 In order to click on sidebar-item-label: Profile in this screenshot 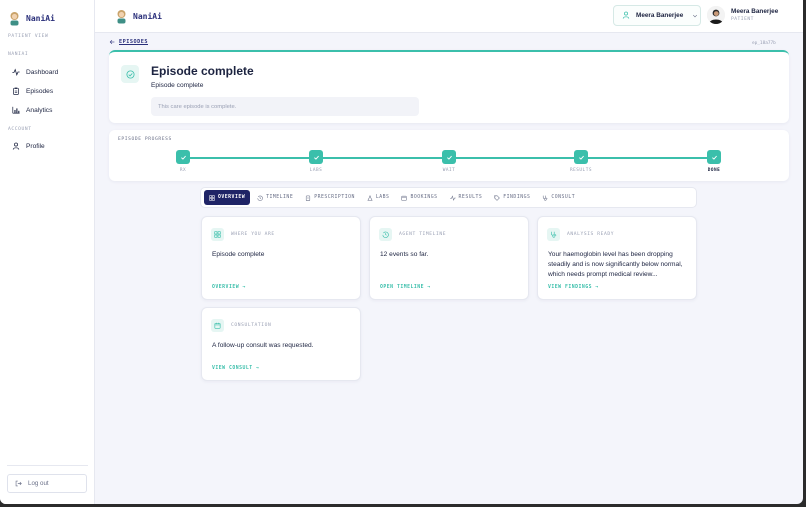, I will do `click(35, 146)`.